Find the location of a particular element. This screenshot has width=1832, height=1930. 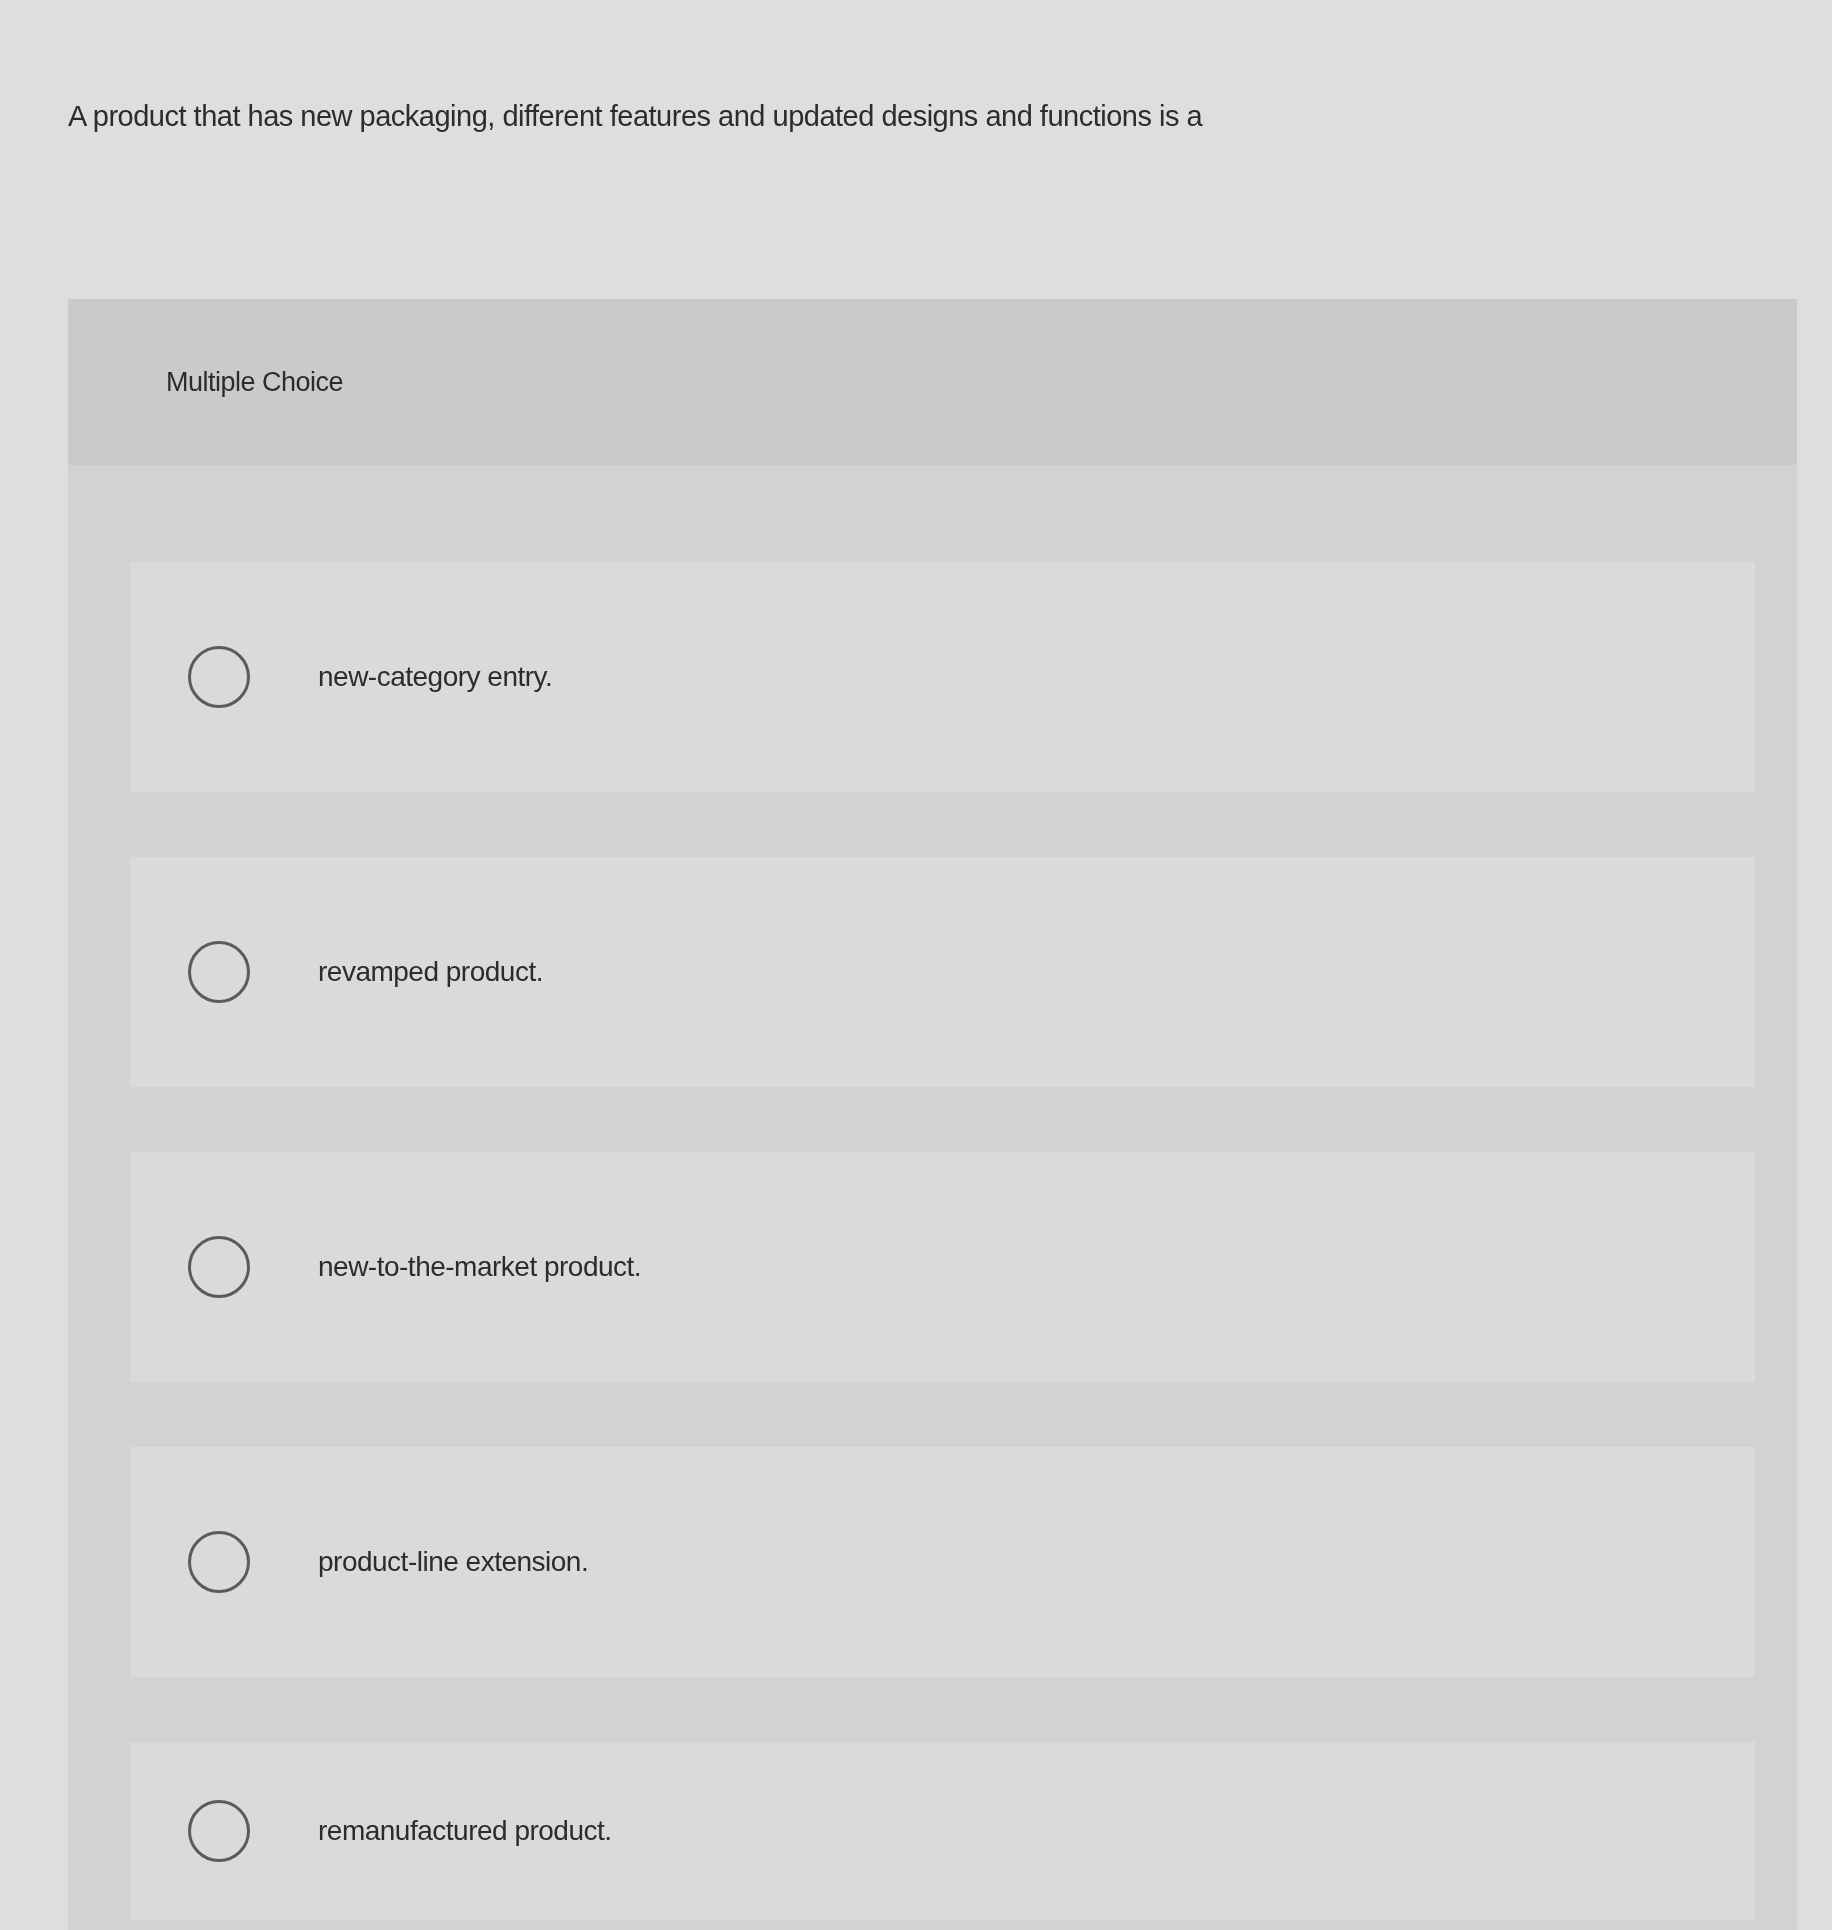

option-card: new-category entry. is located at coordinates (942, 677).